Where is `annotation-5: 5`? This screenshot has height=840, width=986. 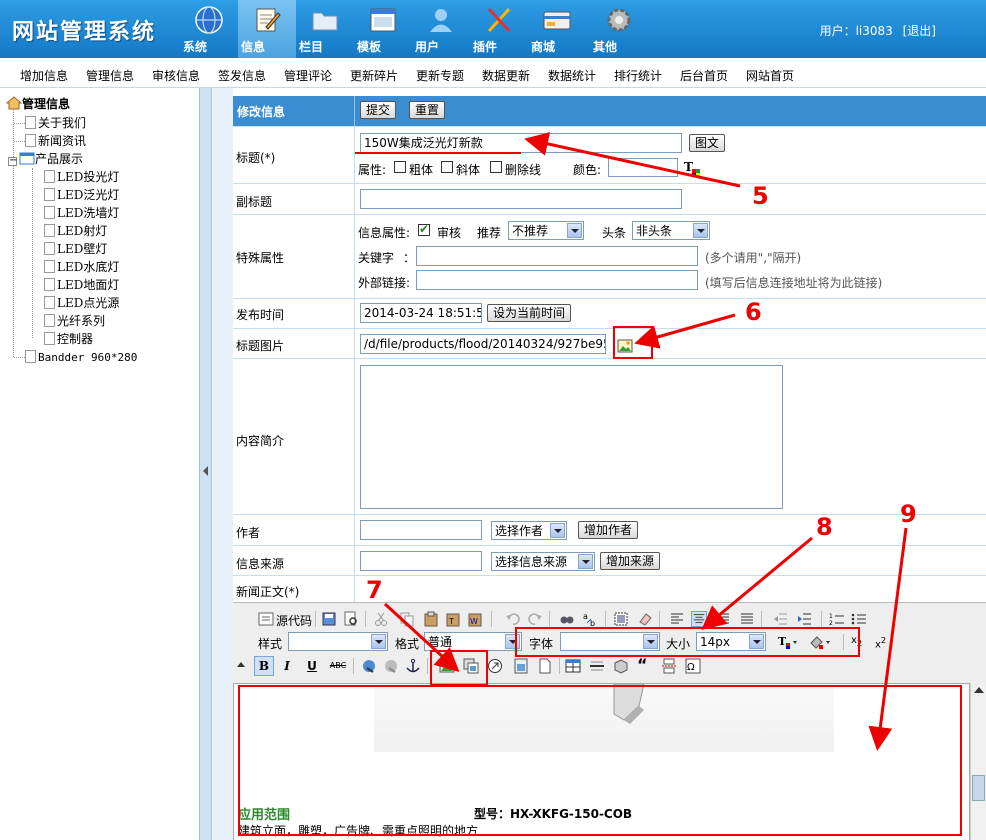
annotation-5: 5 is located at coordinates (760, 196).